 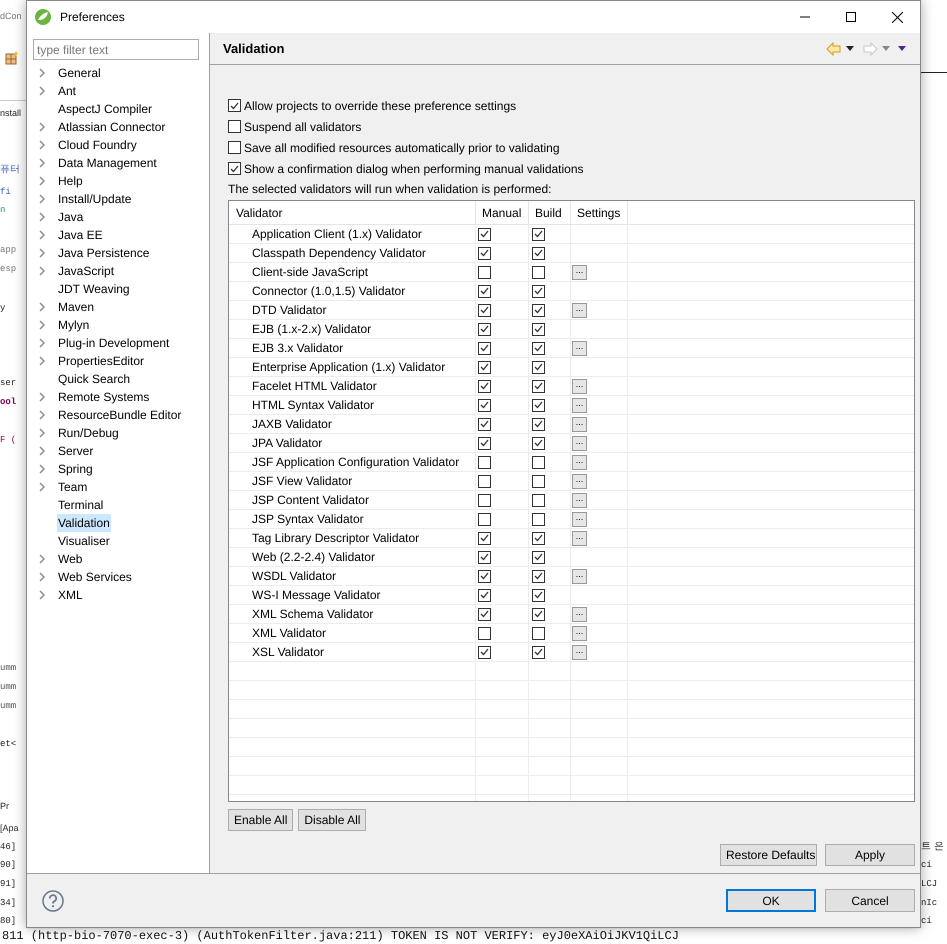 I want to click on tree-item: Java Persistence, so click(x=103, y=253).